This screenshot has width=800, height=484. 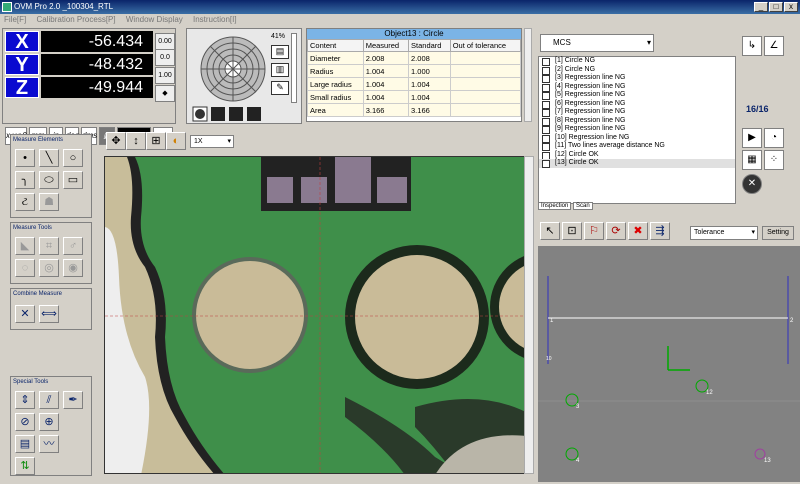 I want to click on circle-edge-icon: ◌, so click(x=25, y=268).